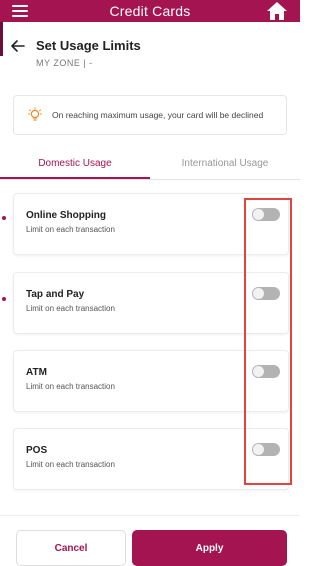 The image size is (320, 566). I want to click on app-bar: Credit Cards, so click(150, 11).